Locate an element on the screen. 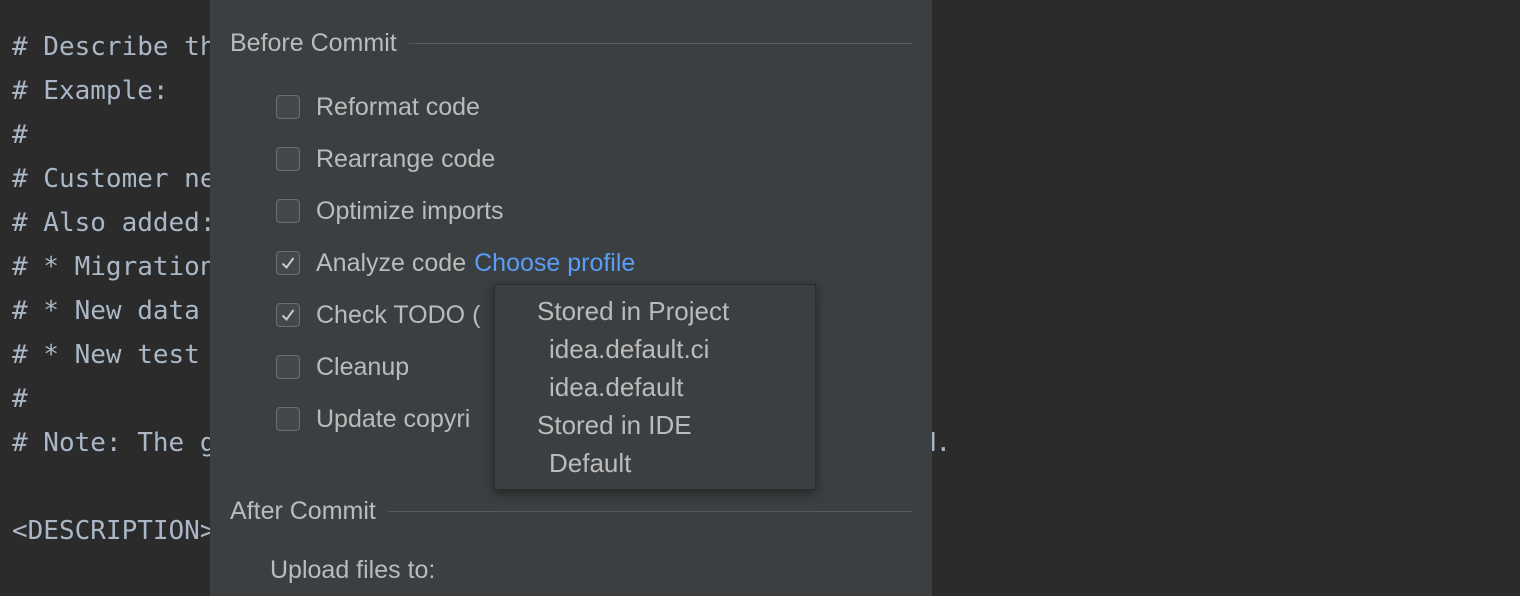 The width and height of the screenshot is (1520, 596). option-cleanup: Cleanup is located at coordinates (342, 367).